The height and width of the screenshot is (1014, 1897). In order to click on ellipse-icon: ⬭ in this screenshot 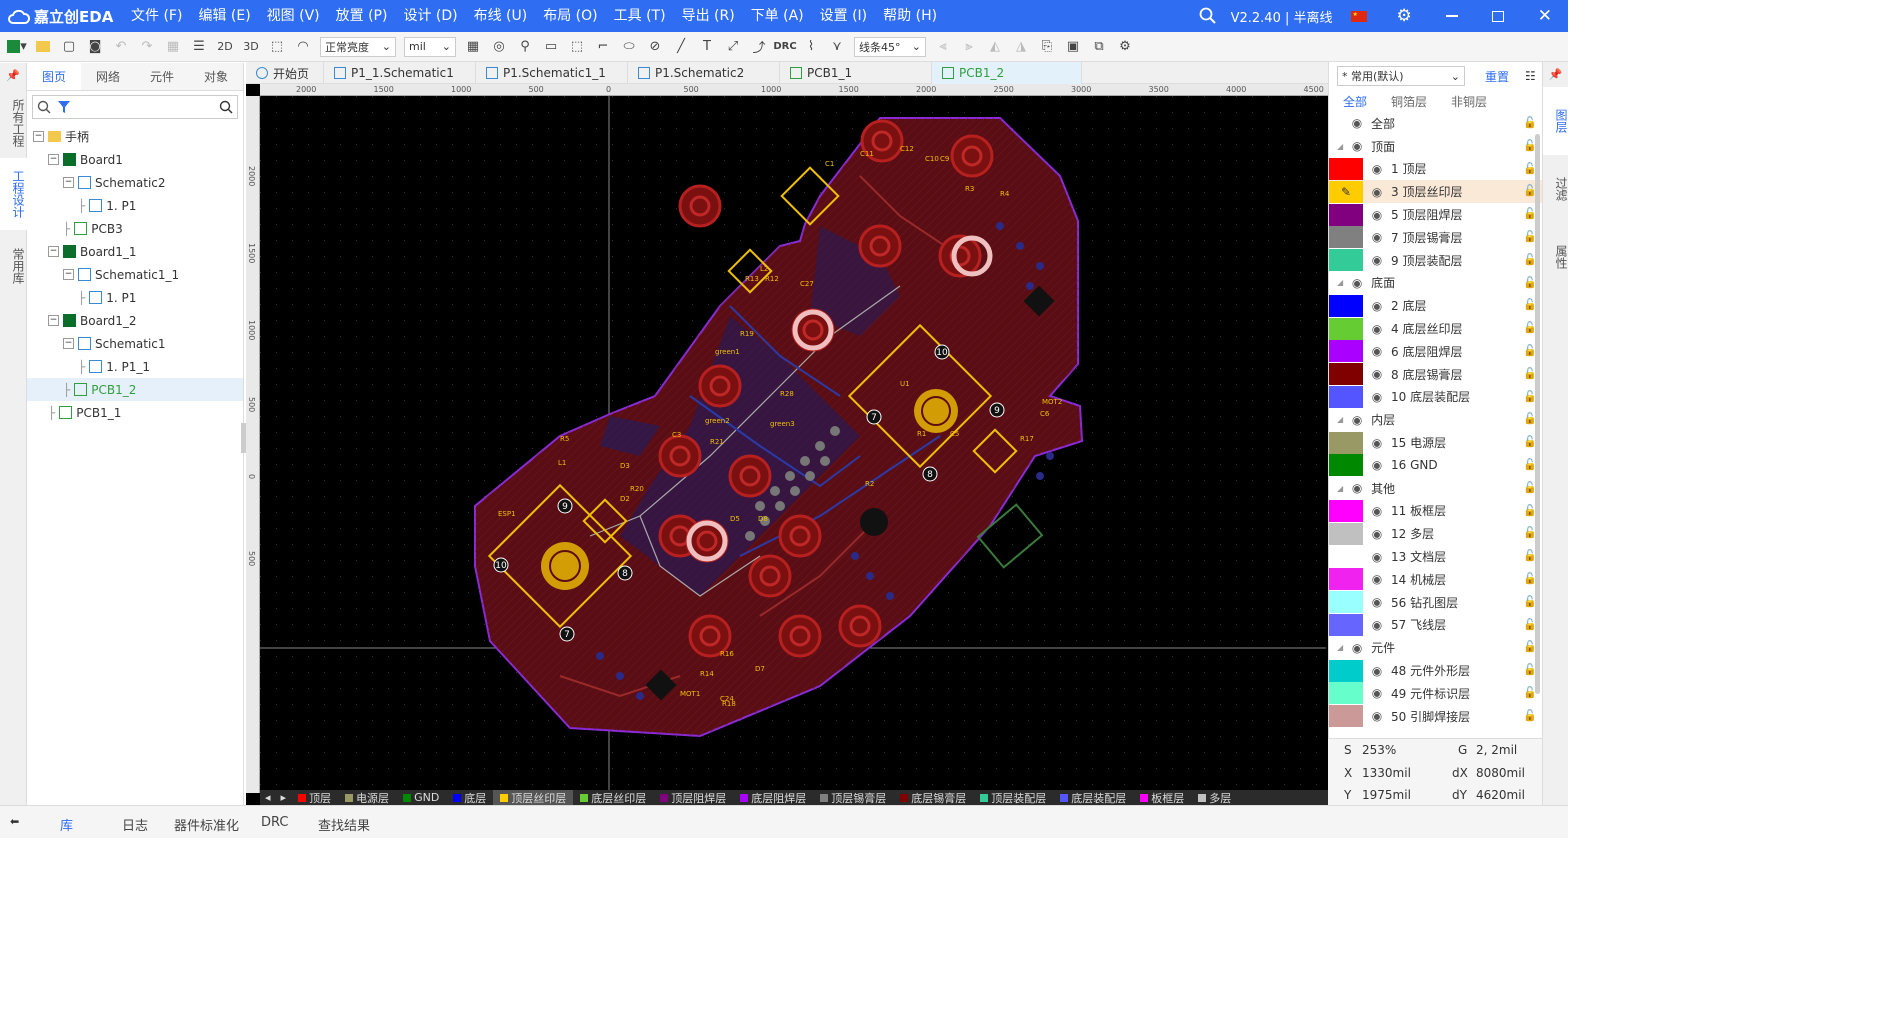, I will do `click(629, 47)`.